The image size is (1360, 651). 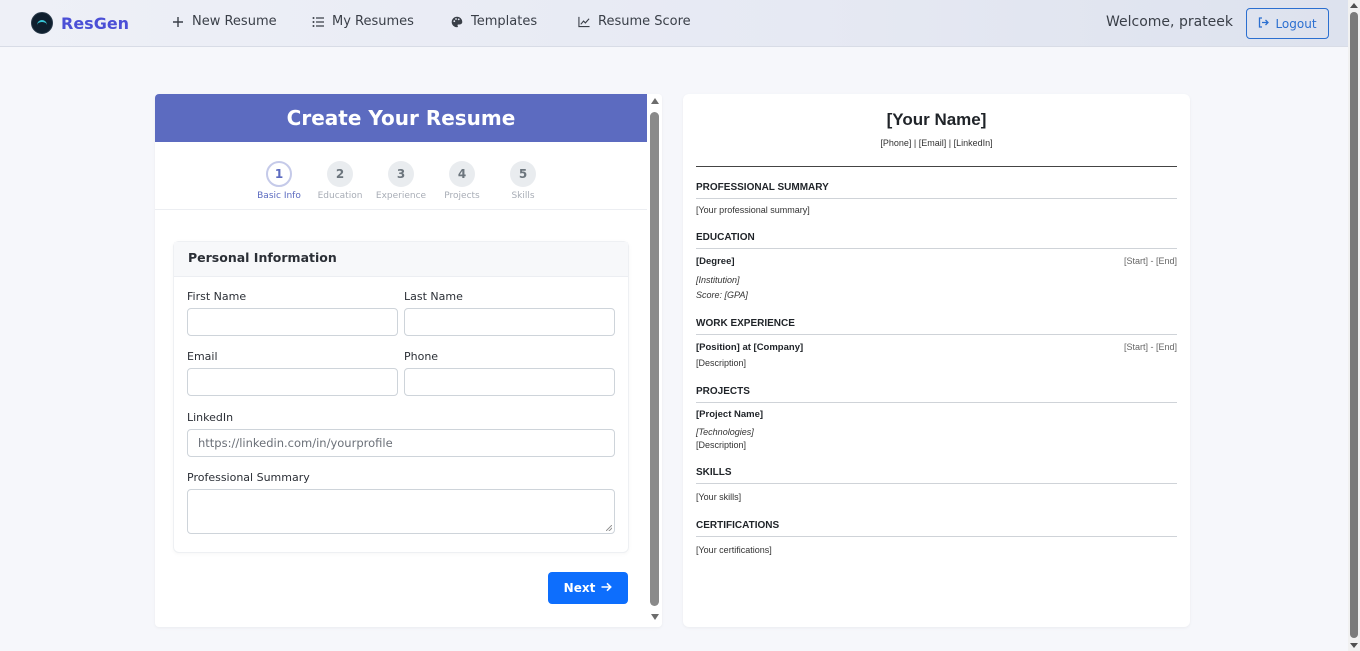 What do you see at coordinates (292, 382) in the screenshot?
I see `email-input` at bounding box center [292, 382].